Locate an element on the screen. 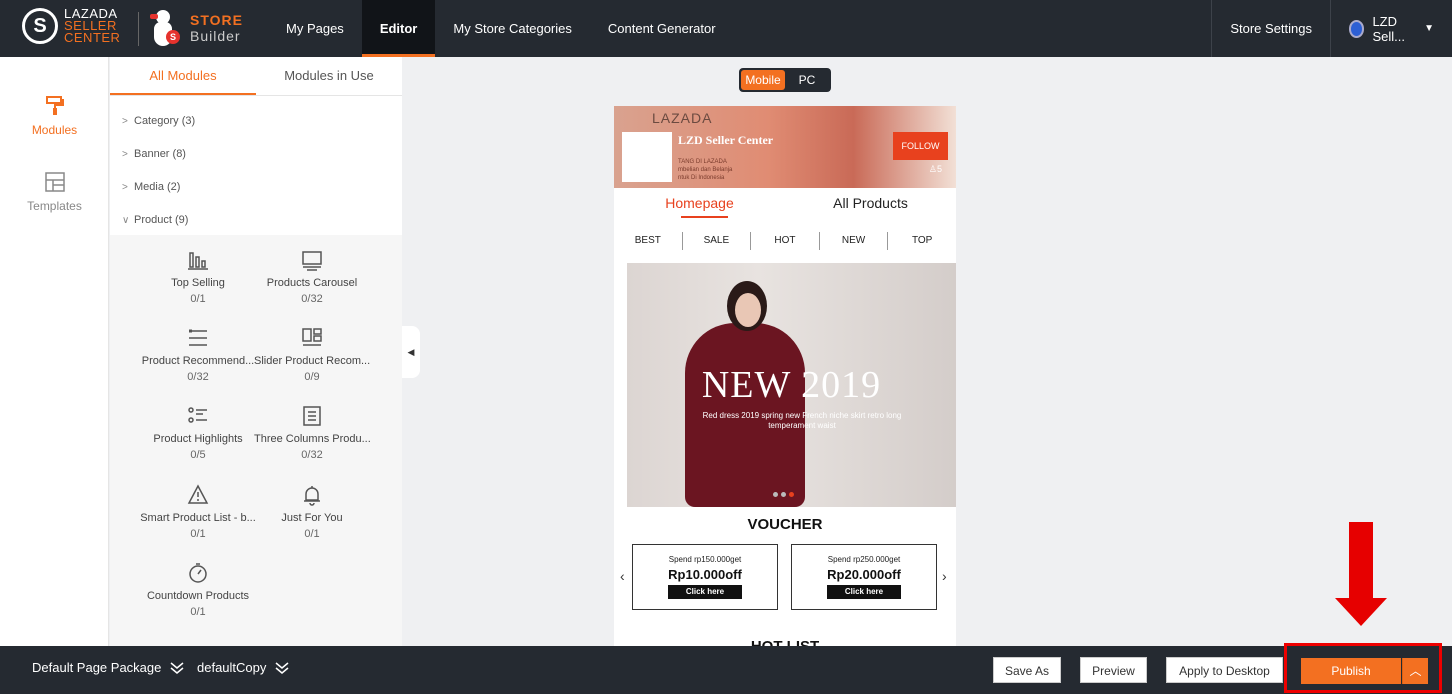 This screenshot has width=1452, height=694. rail-modules: Modules is located at coordinates (54, 116).